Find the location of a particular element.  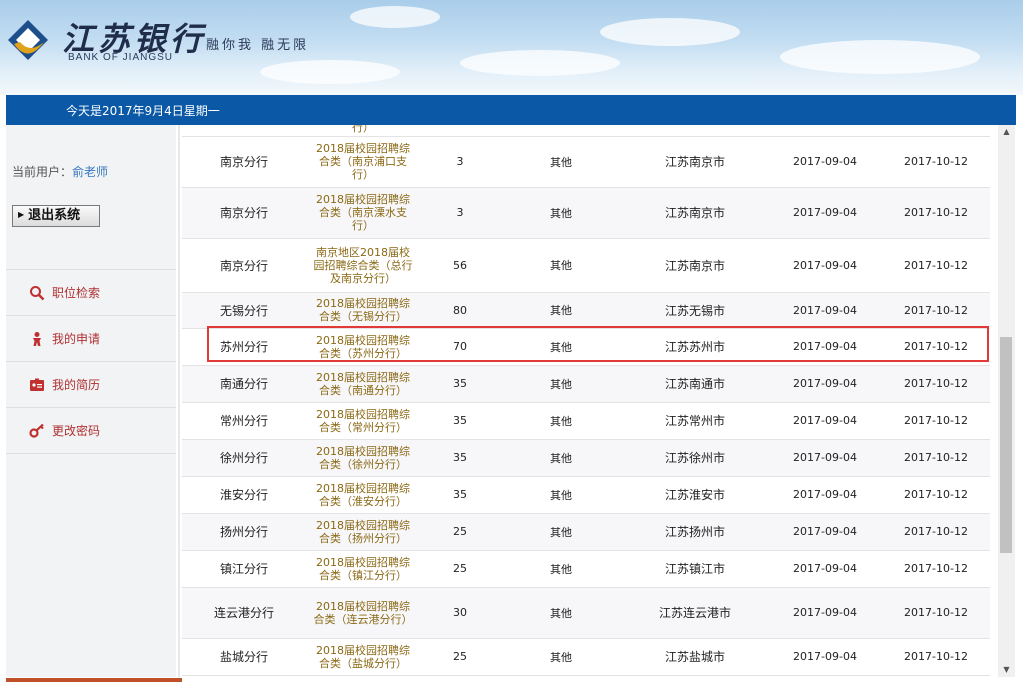

scroll-up-icon: ▲ is located at coordinates (1006, 132).